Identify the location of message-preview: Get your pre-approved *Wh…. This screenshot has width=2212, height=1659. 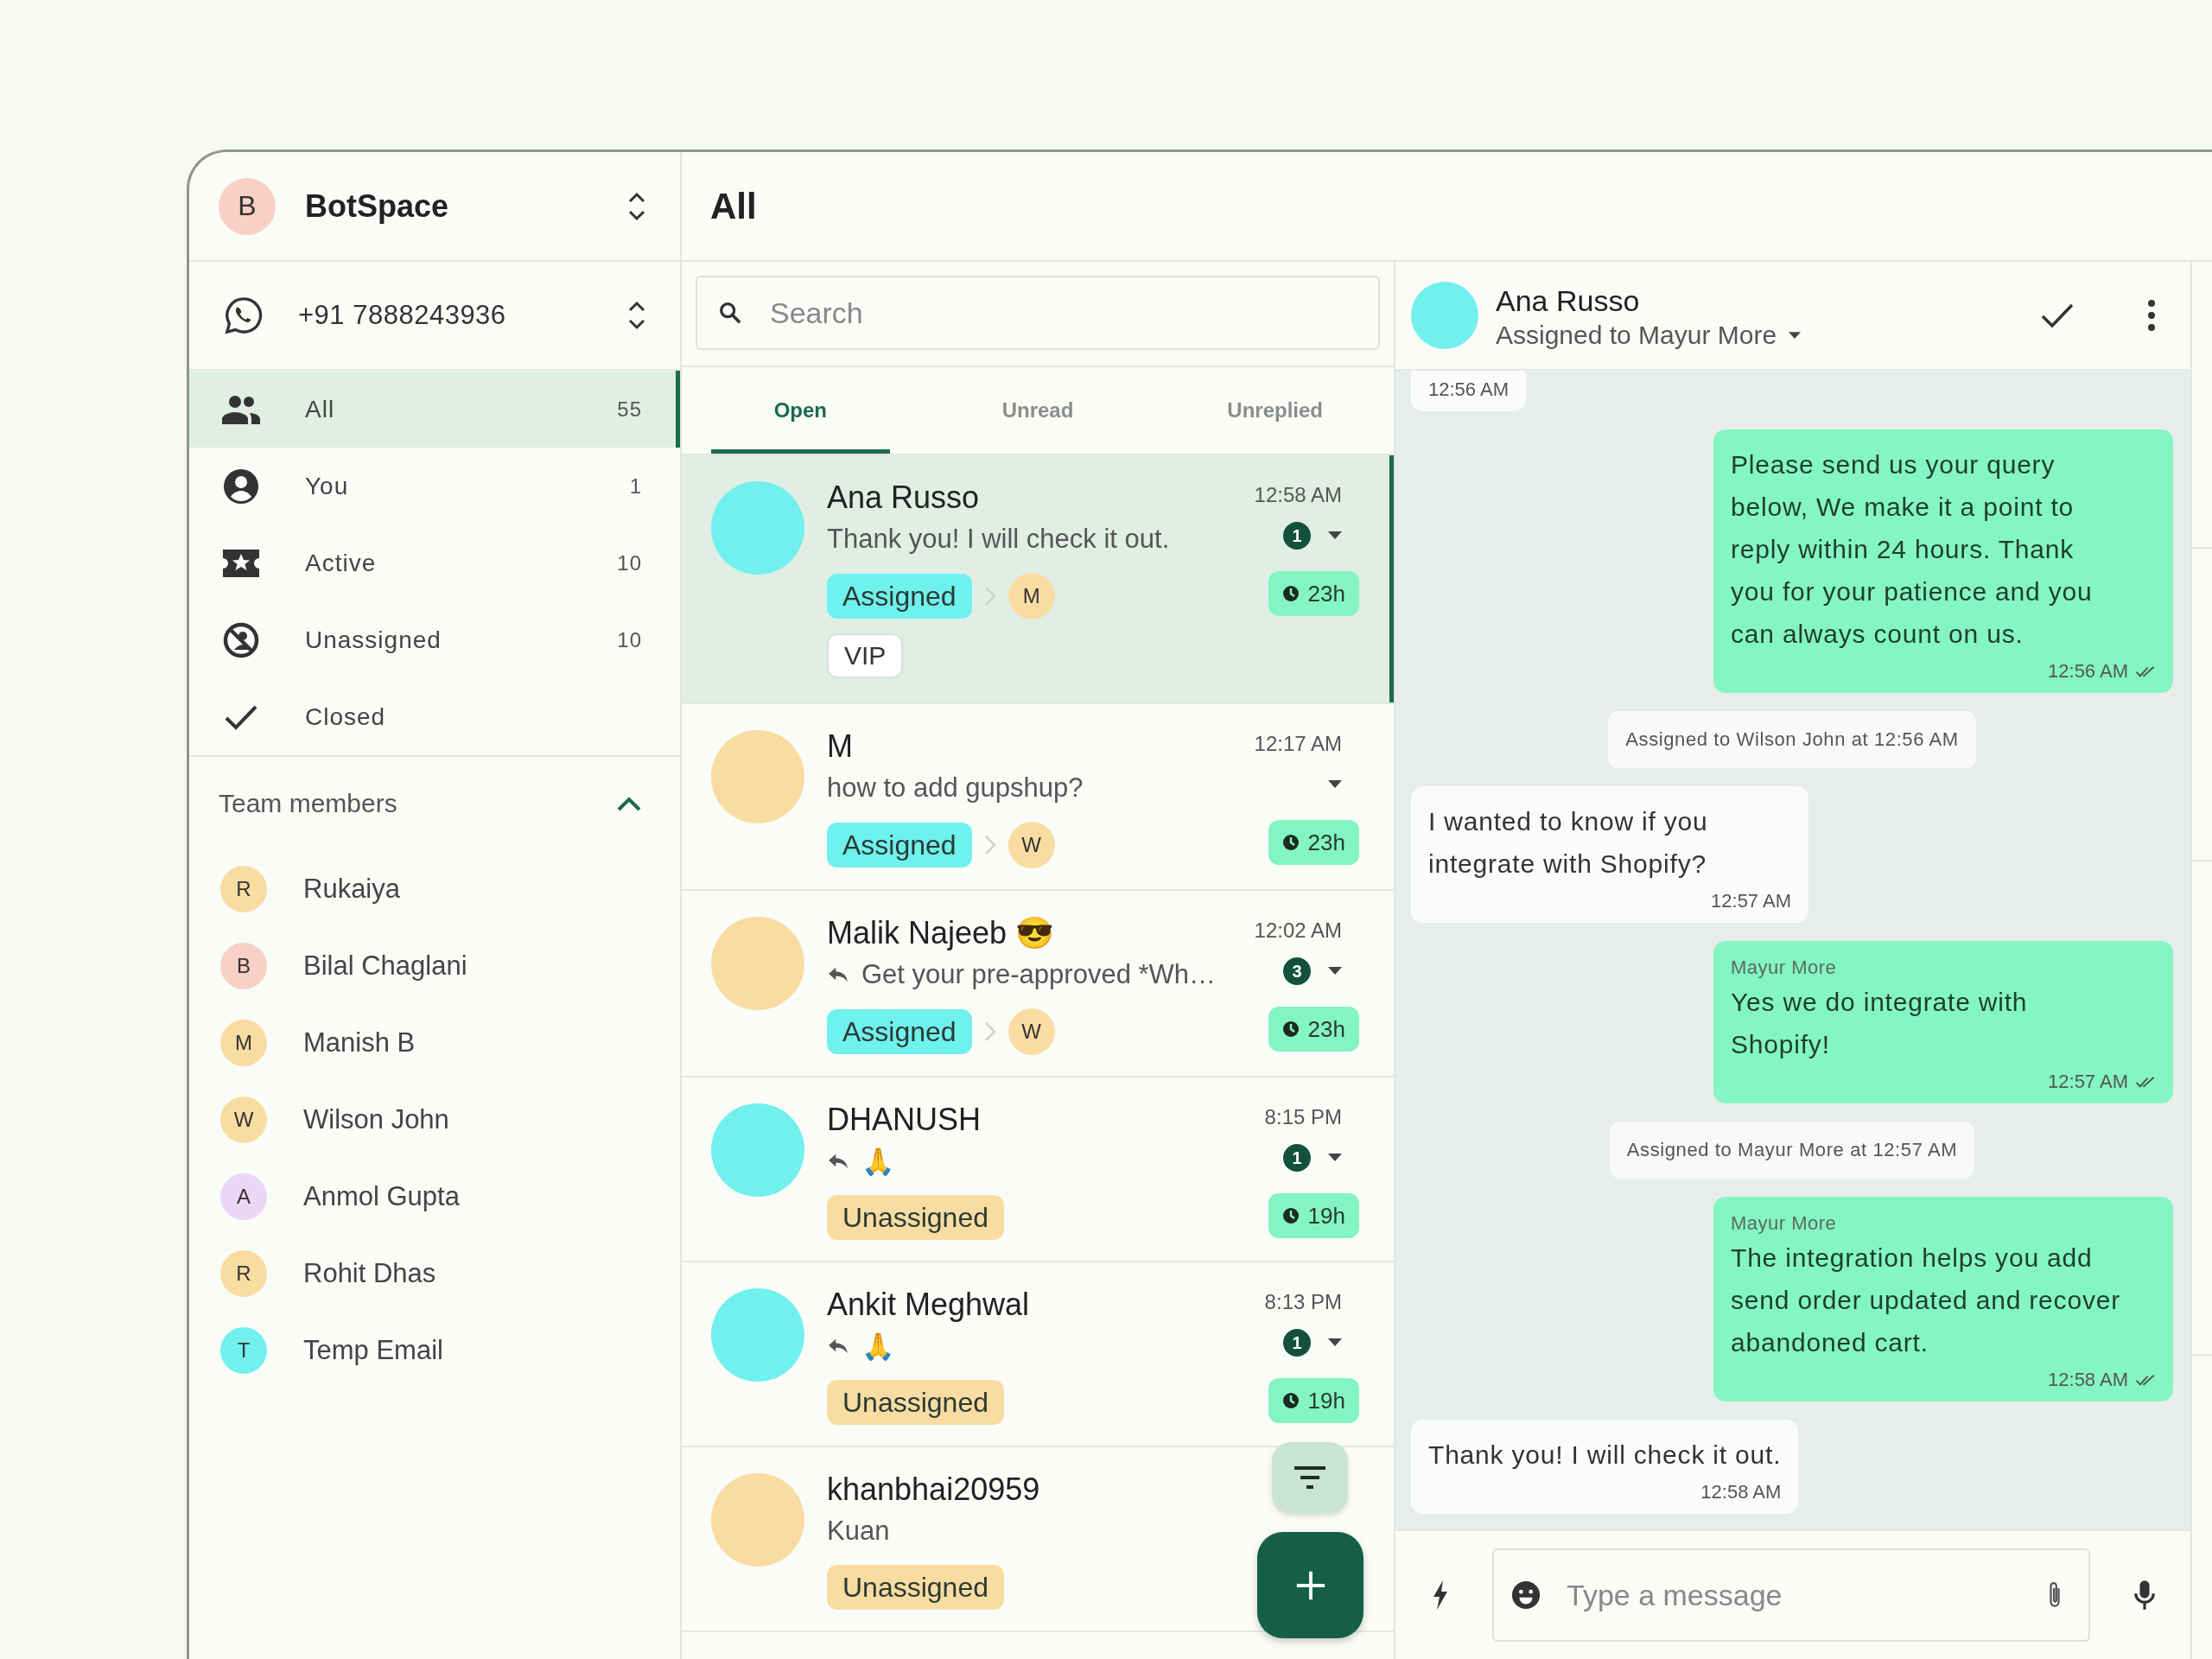
(1039, 974).